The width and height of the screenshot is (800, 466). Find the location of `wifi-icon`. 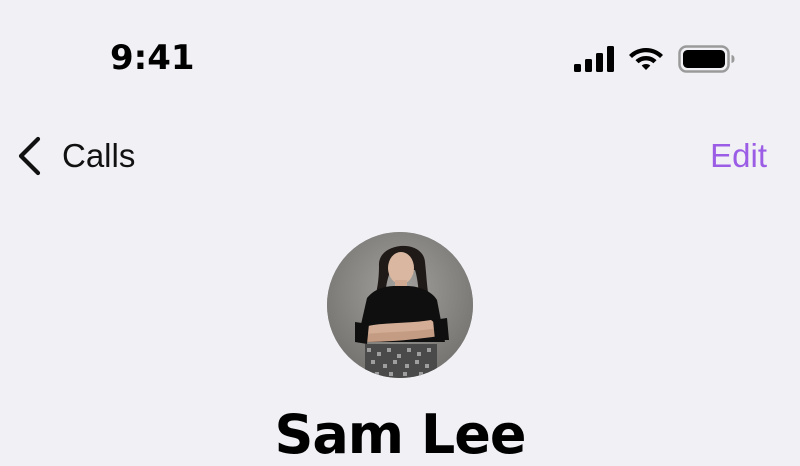

wifi-icon is located at coordinates (646, 59).